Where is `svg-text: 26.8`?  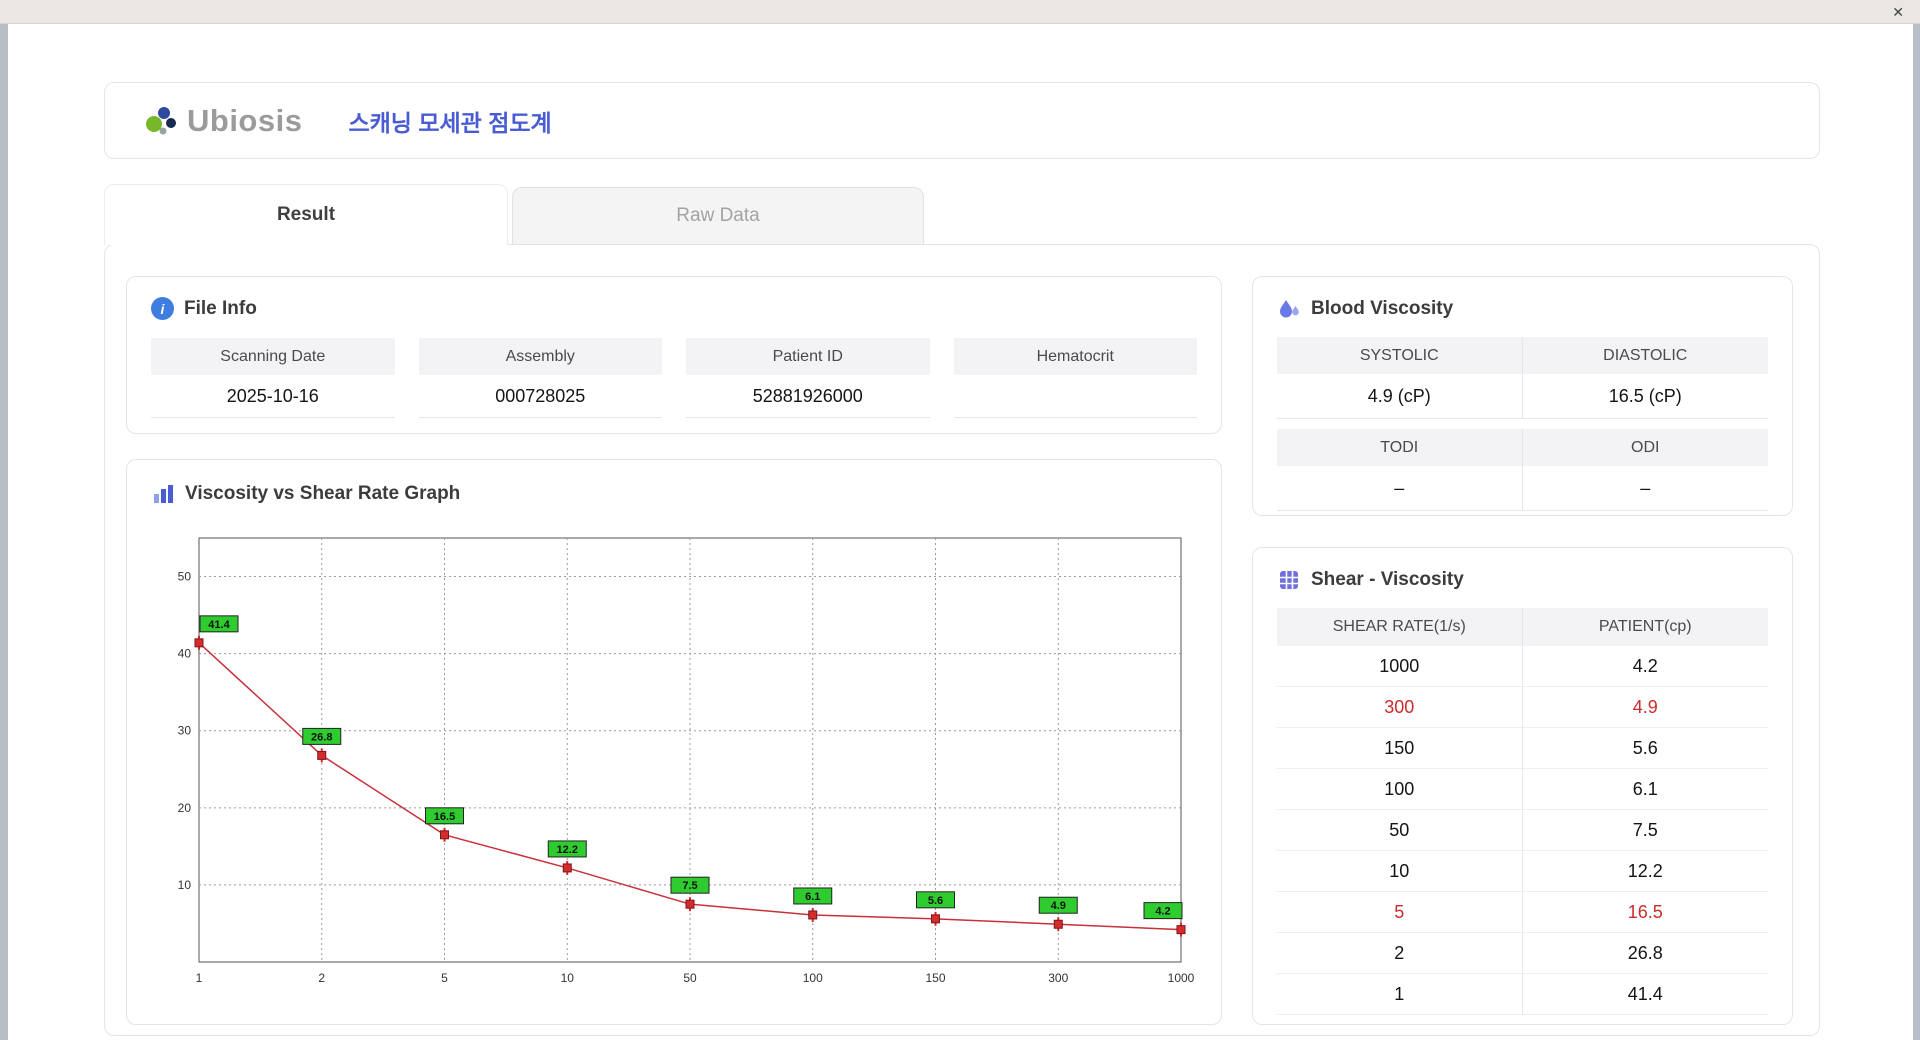 svg-text: 26.8 is located at coordinates (321, 737).